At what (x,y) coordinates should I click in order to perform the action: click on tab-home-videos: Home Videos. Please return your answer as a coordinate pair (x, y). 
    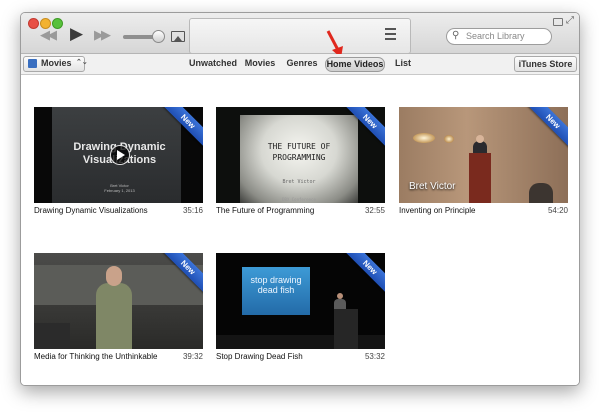
    Looking at the image, I should click on (355, 64).